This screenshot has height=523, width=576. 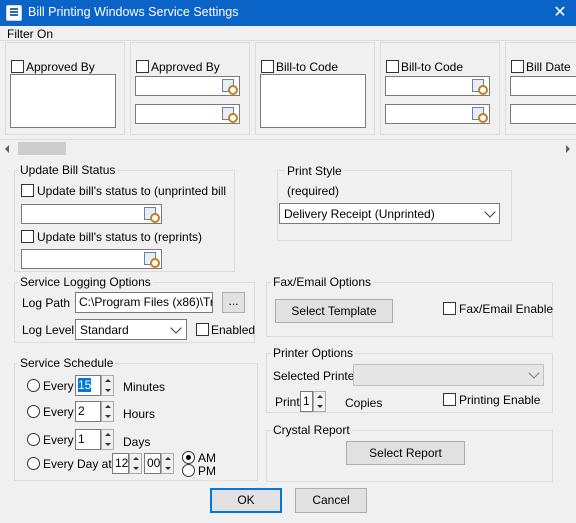 What do you see at coordinates (120, 237) in the screenshot?
I see `update-reprints-label: Update bill's status to (reprints)` at bounding box center [120, 237].